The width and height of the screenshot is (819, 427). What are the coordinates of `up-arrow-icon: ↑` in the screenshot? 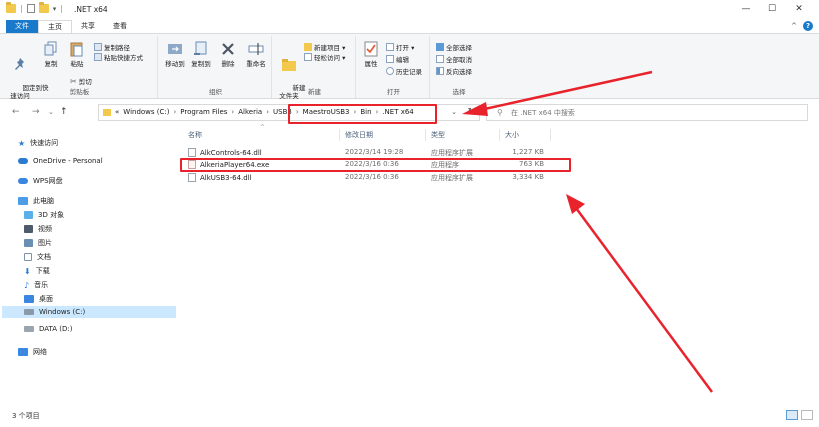 It's located at (64, 112).